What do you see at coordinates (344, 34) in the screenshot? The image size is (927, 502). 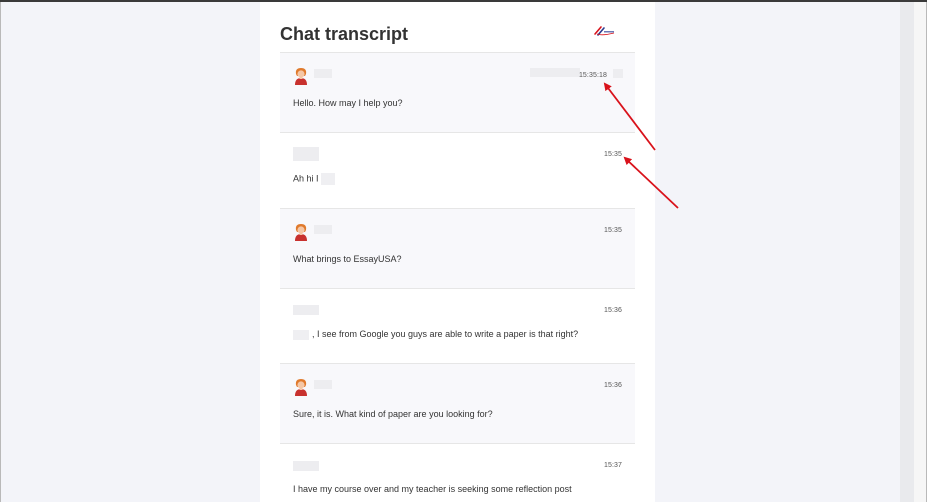 I see `page-title: Chat transcript` at bounding box center [344, 34].